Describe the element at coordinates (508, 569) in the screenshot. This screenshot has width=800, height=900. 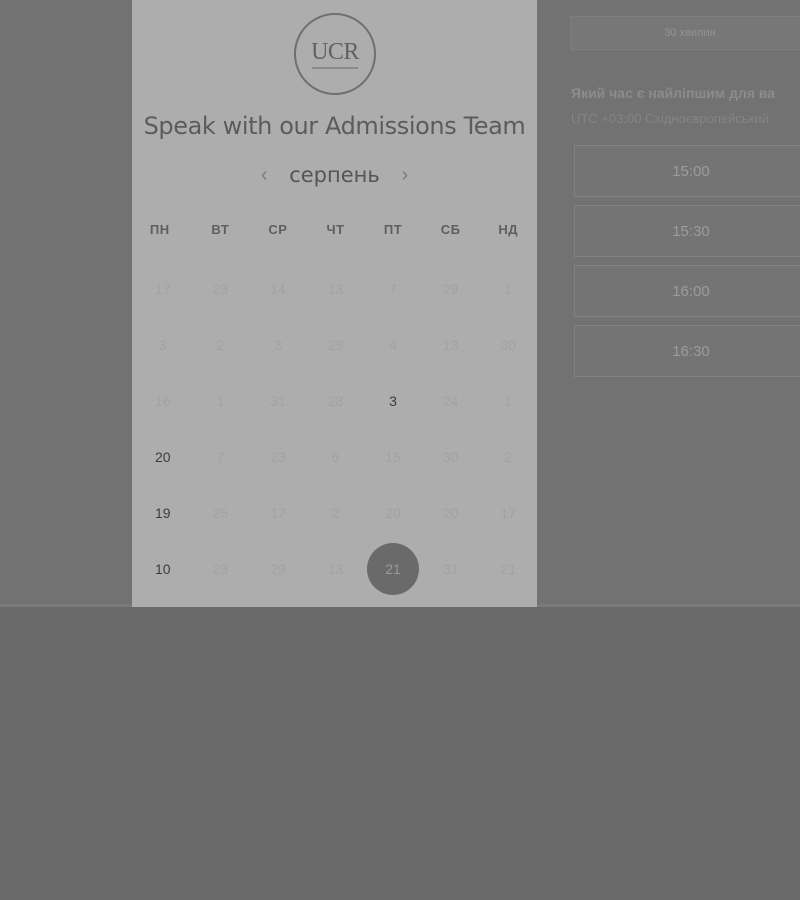
I see `calendar-day: 21` at that location.